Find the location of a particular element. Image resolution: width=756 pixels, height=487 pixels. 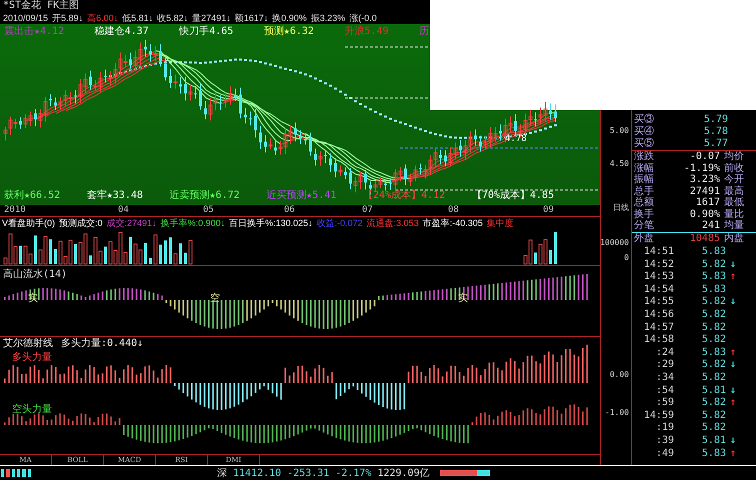

volume-indicator-value: 收益:-0.072 is located at coordinates (339, 222).